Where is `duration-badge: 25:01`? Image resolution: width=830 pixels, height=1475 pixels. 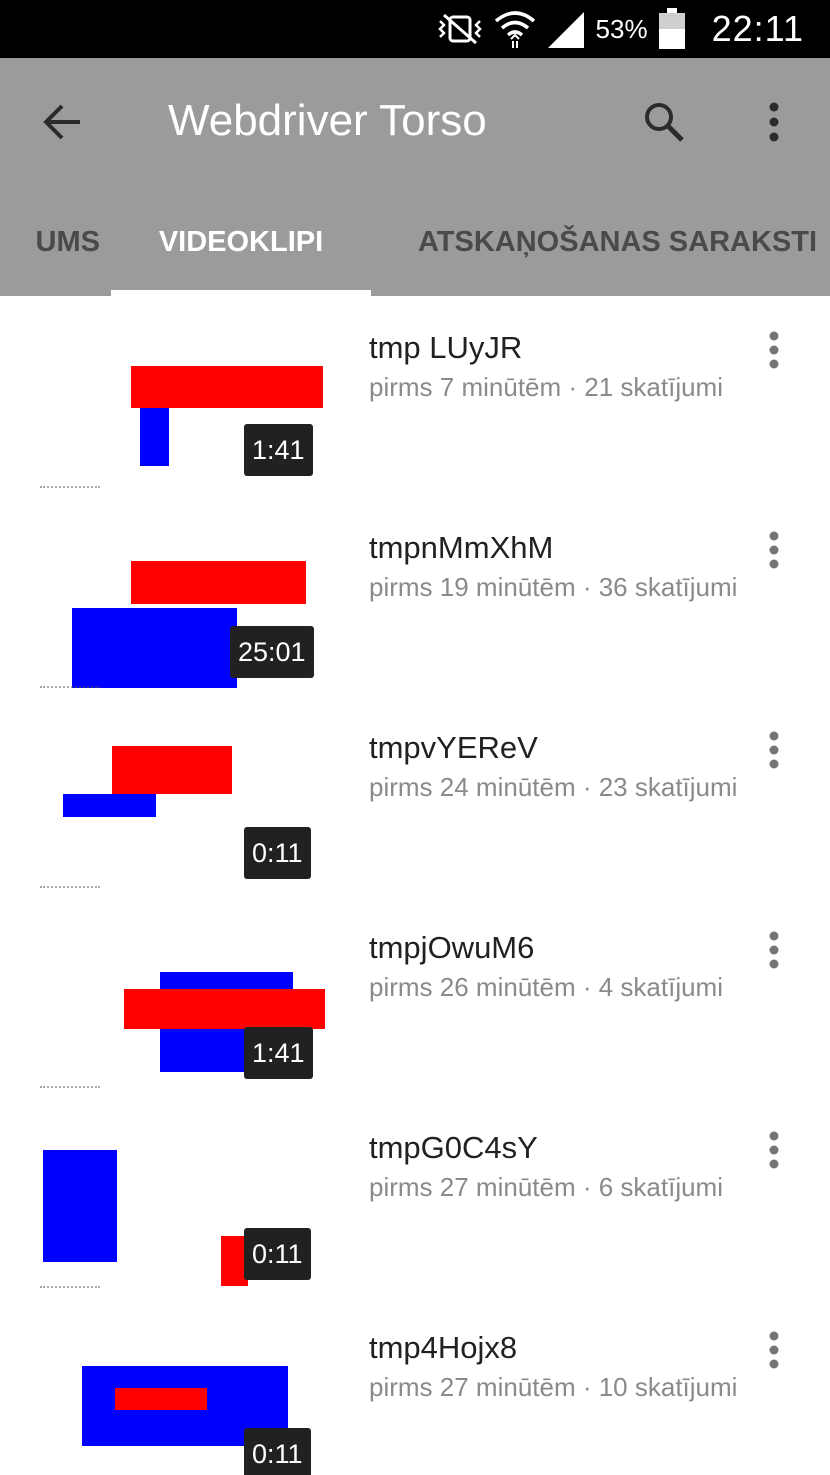 duration-badge: 25:01 is located at coordinates (272, 652).